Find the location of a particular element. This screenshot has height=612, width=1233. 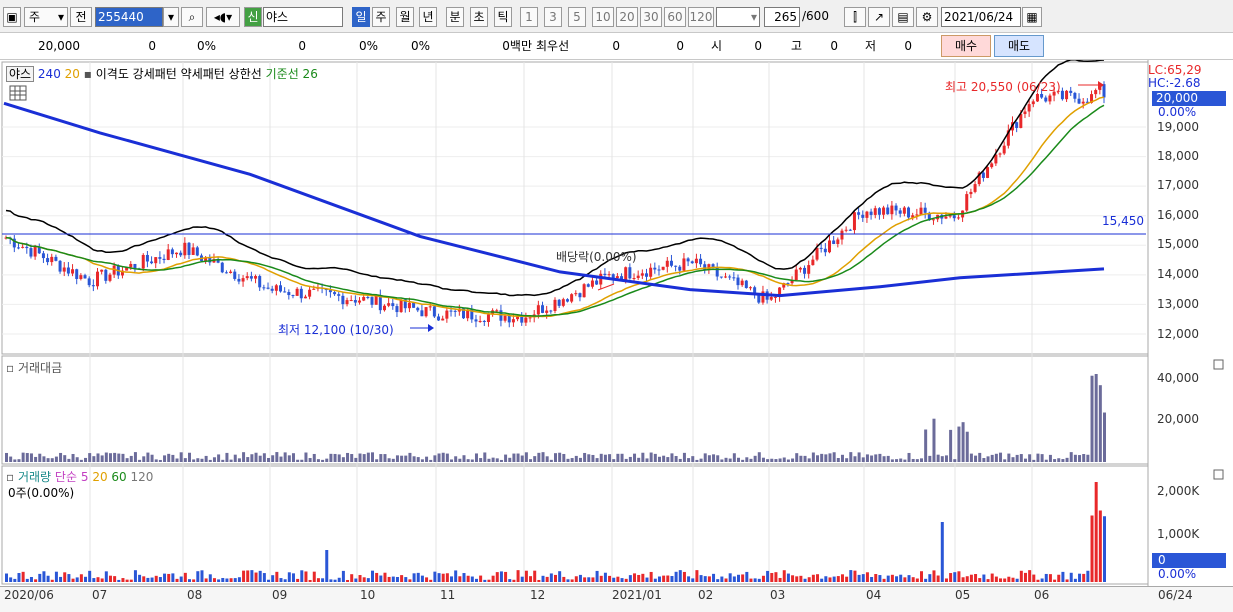

speaker-icon: ◂◖▾ is located at coordinates (223, 17).